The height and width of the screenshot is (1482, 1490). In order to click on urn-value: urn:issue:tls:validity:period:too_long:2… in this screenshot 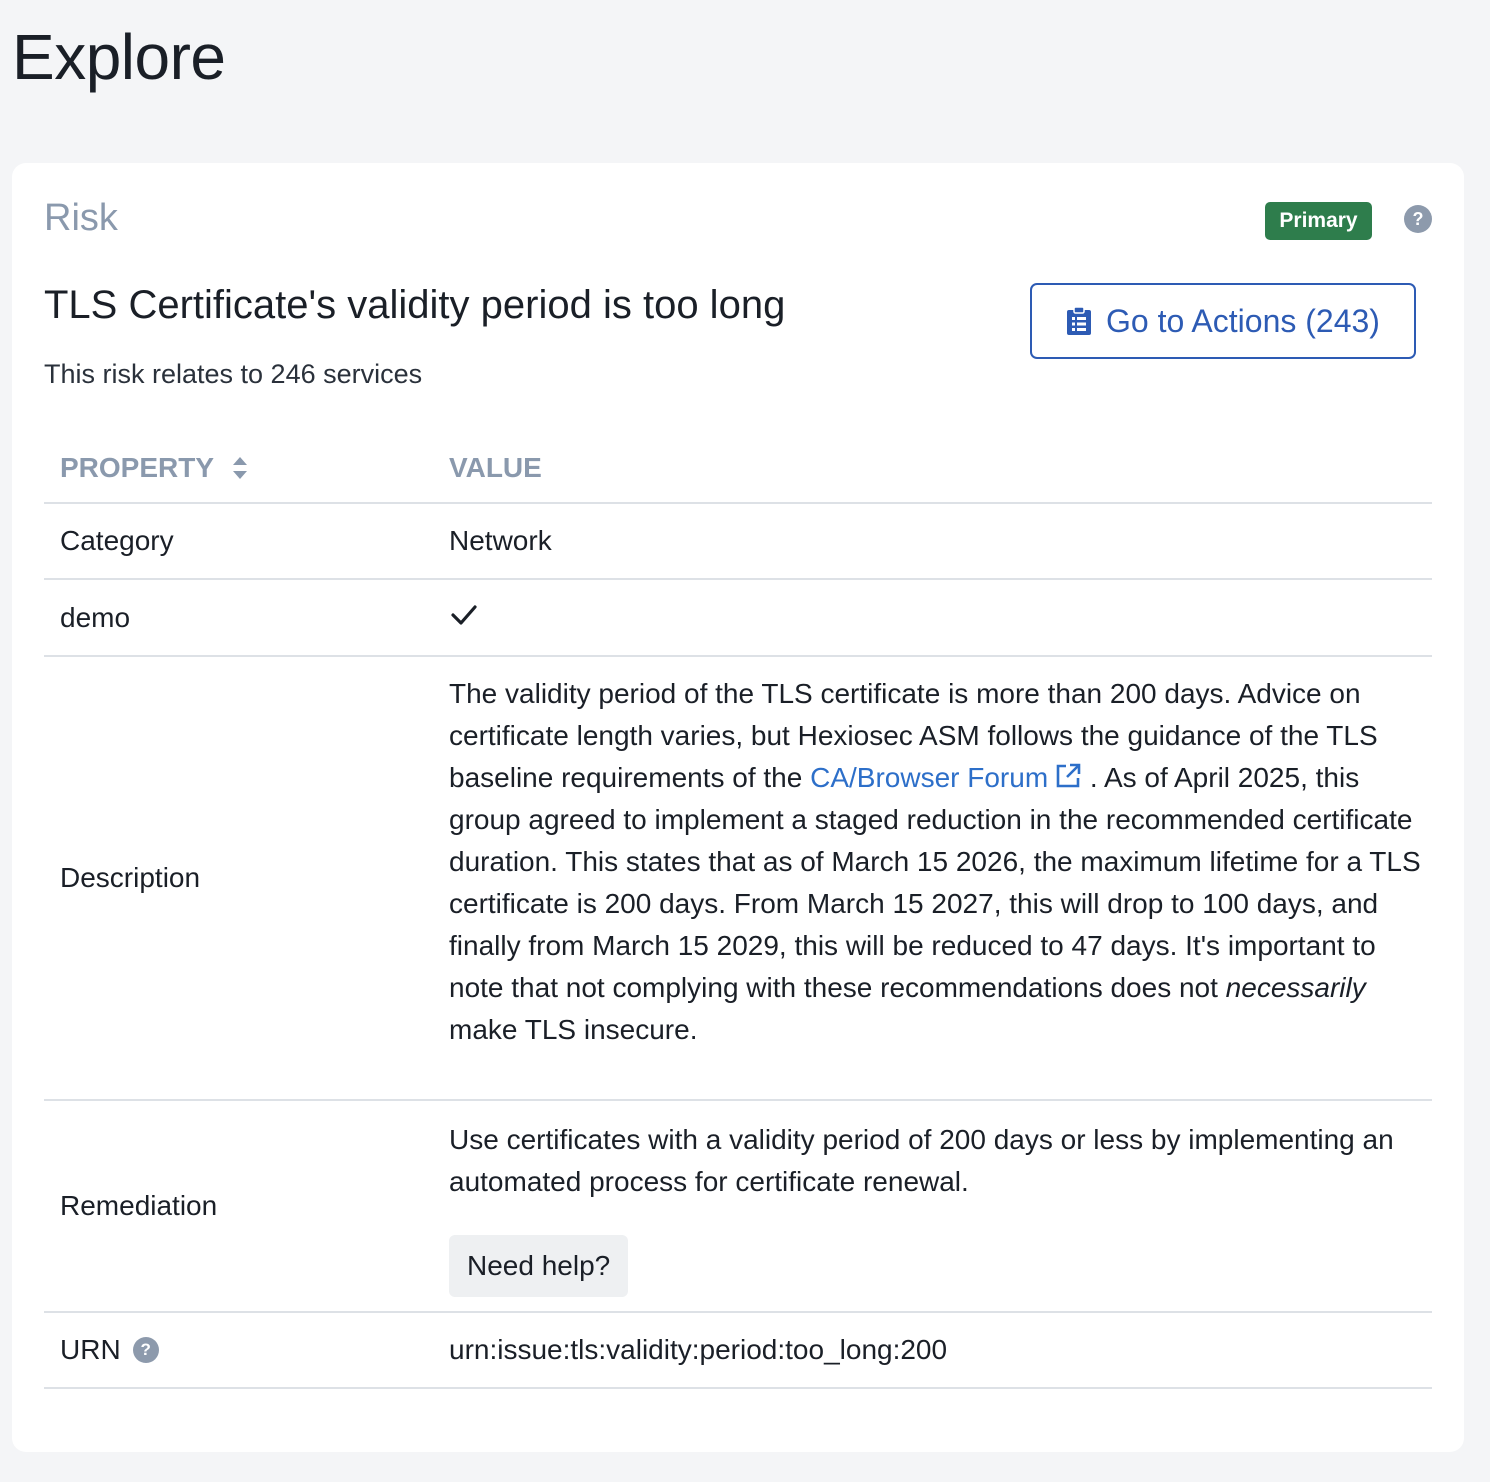, I will do `click(698, 1349)`.